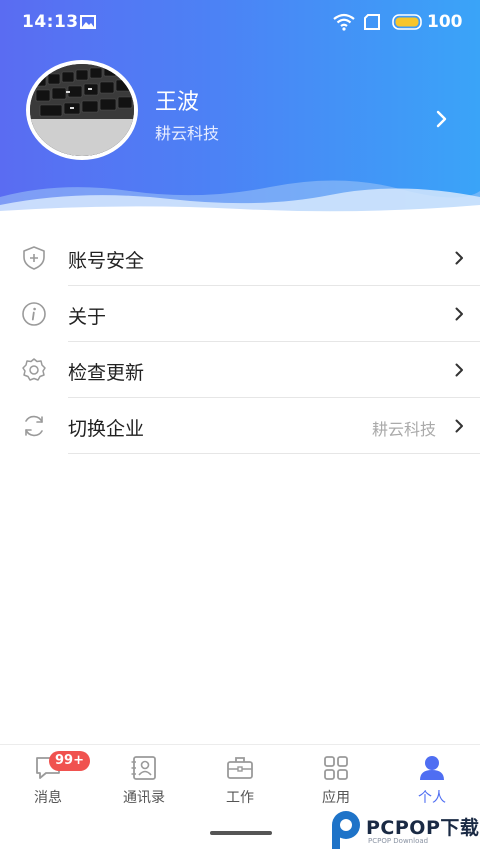  Describe the element at coordinates (423, 828) in the screenshot. I see `watermark-text: PCPOP下载` at that location.